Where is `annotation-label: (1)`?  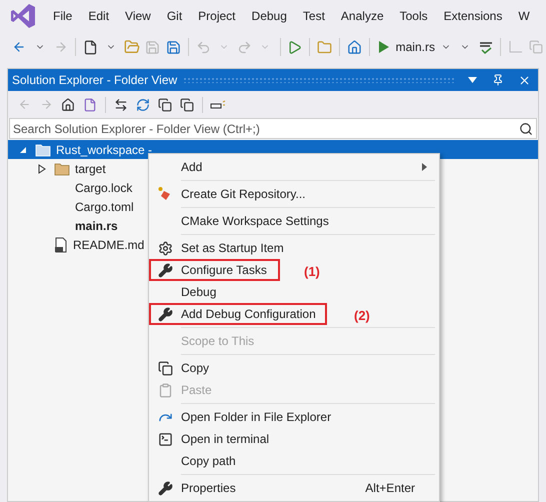
annotation-label: (1) is located at coordinates (312, 272).